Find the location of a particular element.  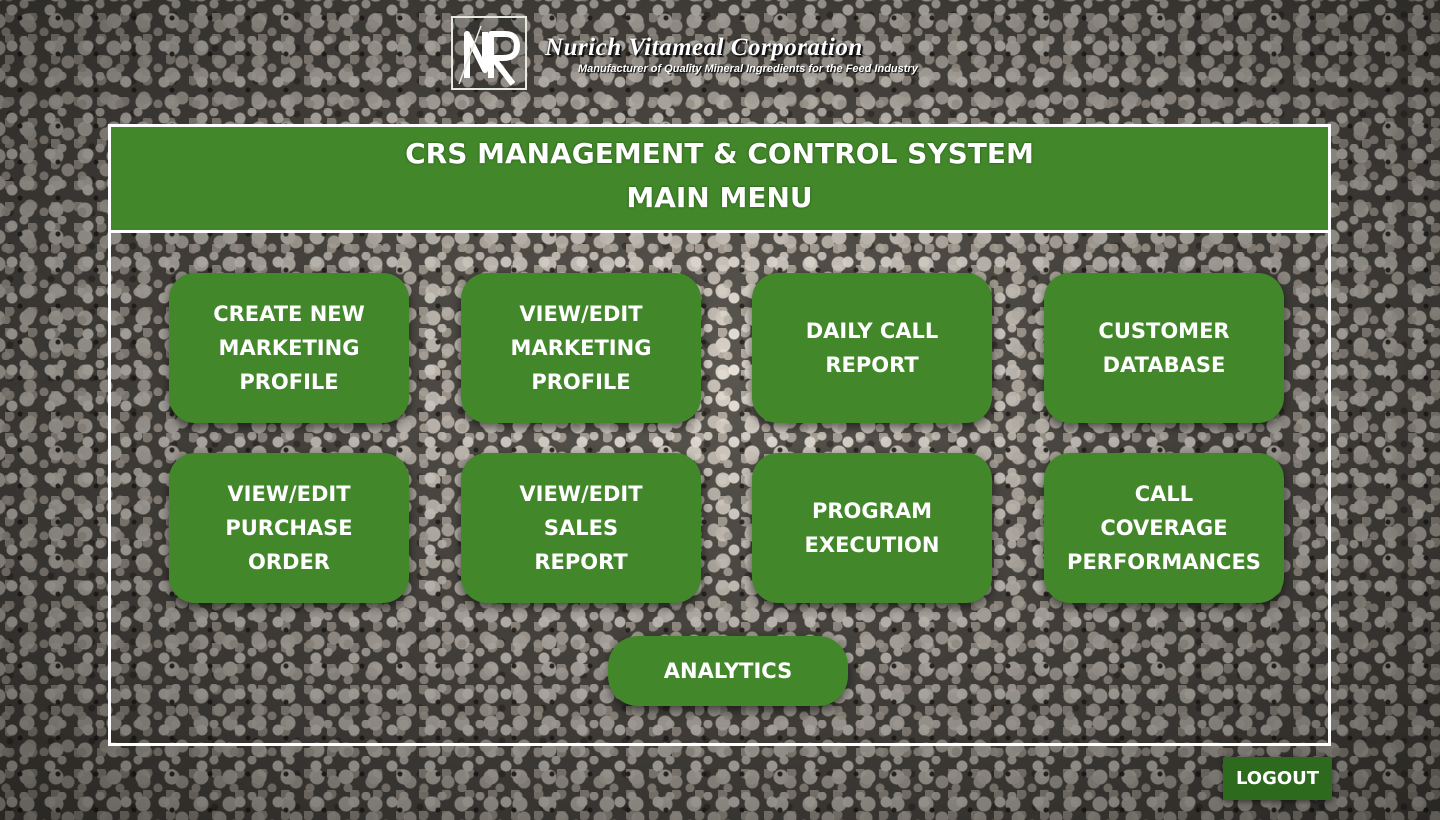

program-execution-button: PROGRAM EXECUTION is located at coordinates (872, 528).